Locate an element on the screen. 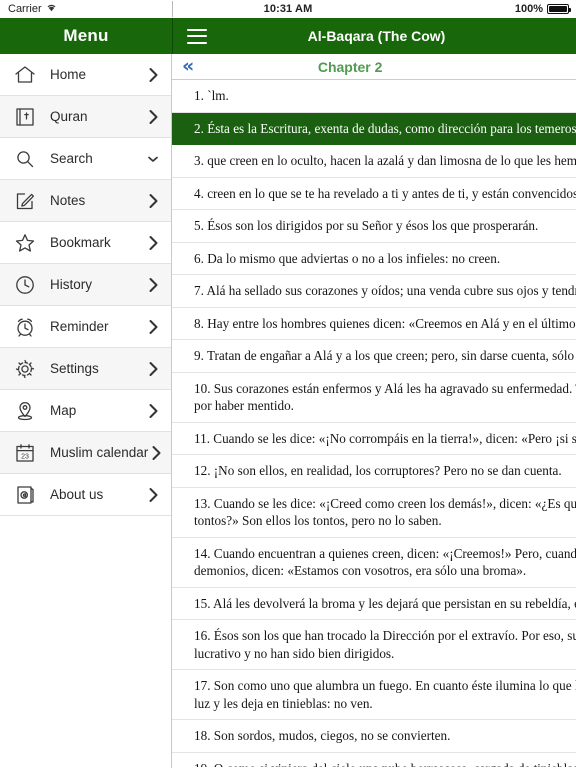 The image size is (576, 768). sidebar-item-label: Map is located at coordinates (63, 410).